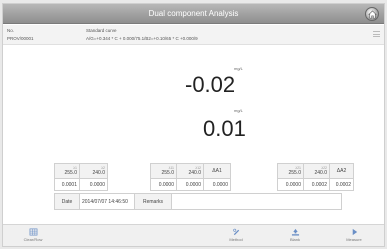 This screenshot has height=249, width=387. I want to click on header-cell: λ22 240.0, so click(316, 171).